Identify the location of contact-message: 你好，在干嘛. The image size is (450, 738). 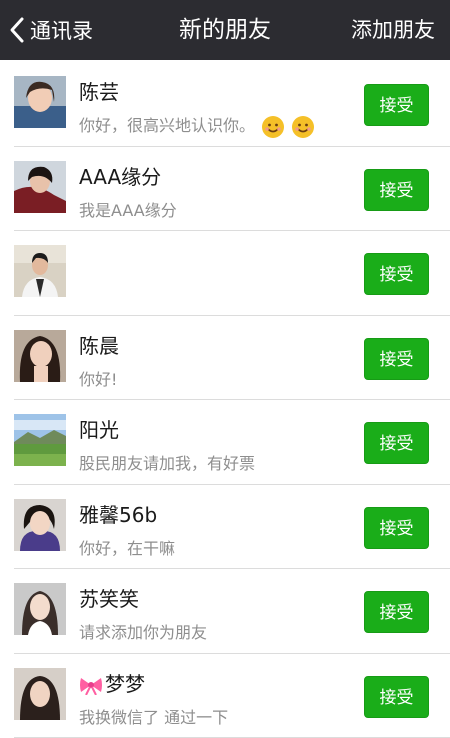
(127, 547).